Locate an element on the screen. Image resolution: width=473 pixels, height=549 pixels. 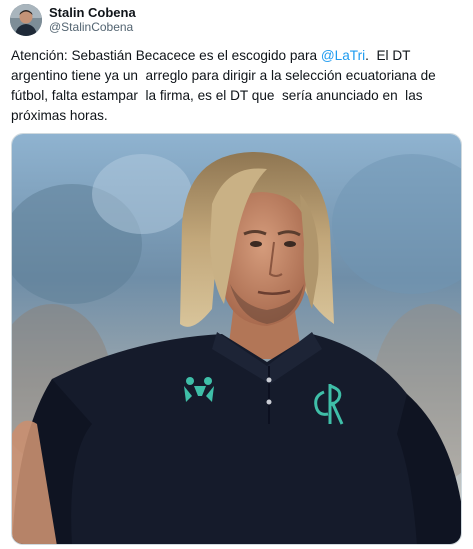
mention-link: @LaTri is located at coordinates (343, 55).